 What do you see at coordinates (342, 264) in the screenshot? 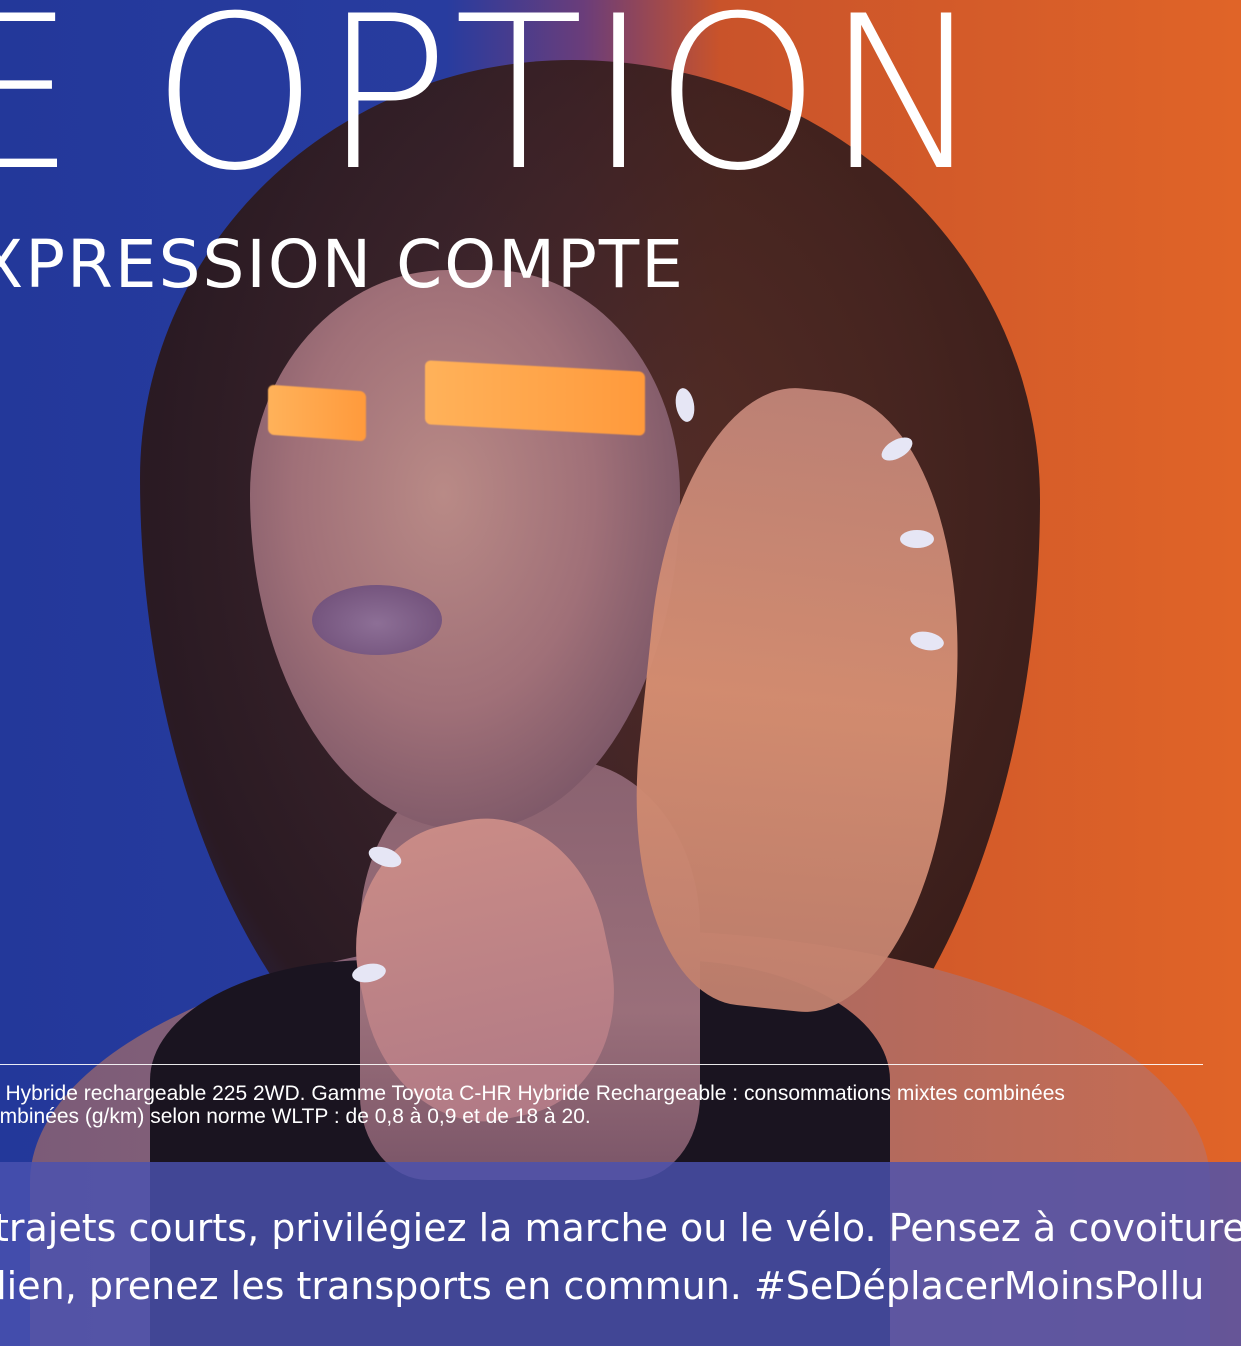
I see `subheadline: XPRESSION COMPTE` at bounding box center [342, 264].